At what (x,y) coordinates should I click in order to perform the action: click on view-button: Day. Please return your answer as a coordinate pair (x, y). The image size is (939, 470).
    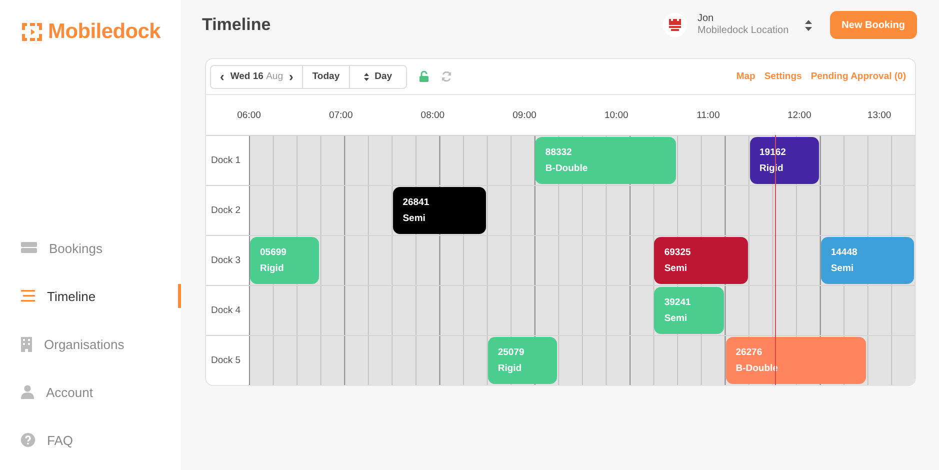
    Looking at the image, I should click on (378, 77).